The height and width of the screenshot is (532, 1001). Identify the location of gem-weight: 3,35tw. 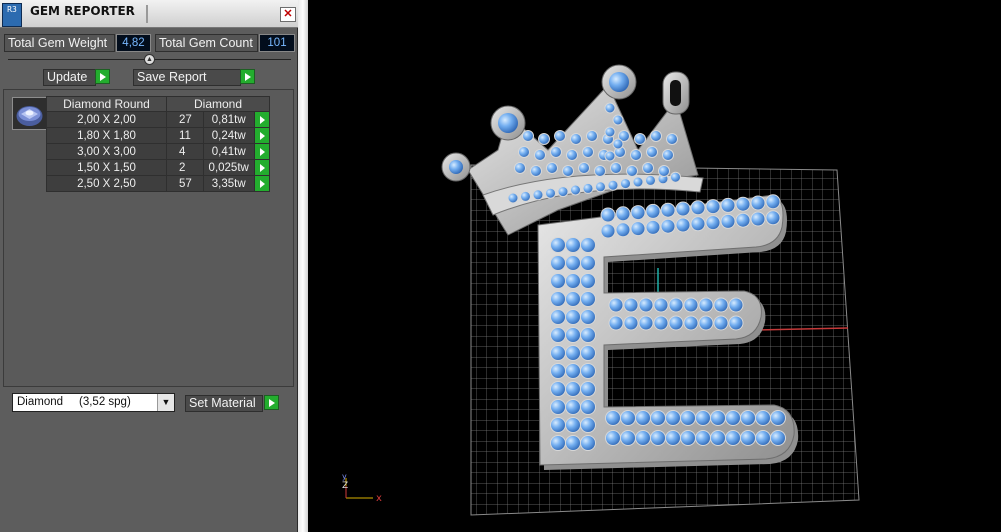
(228, 183).